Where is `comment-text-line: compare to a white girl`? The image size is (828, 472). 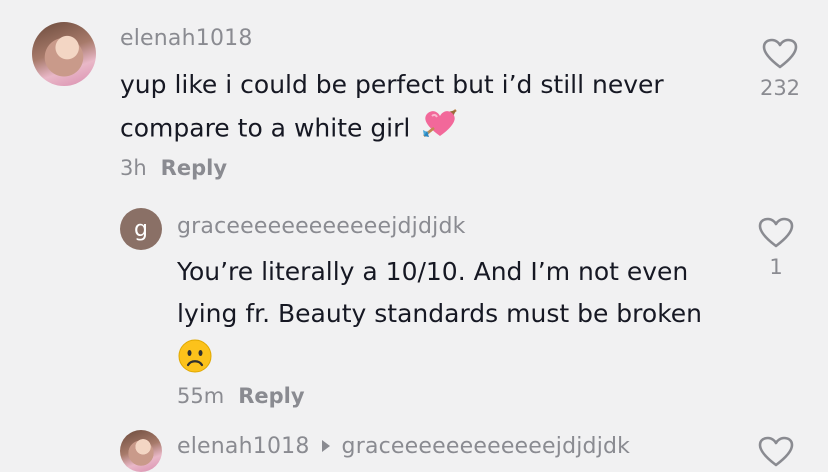
comment-text-line: compare to a white girl is located at coordinates (265, 128).